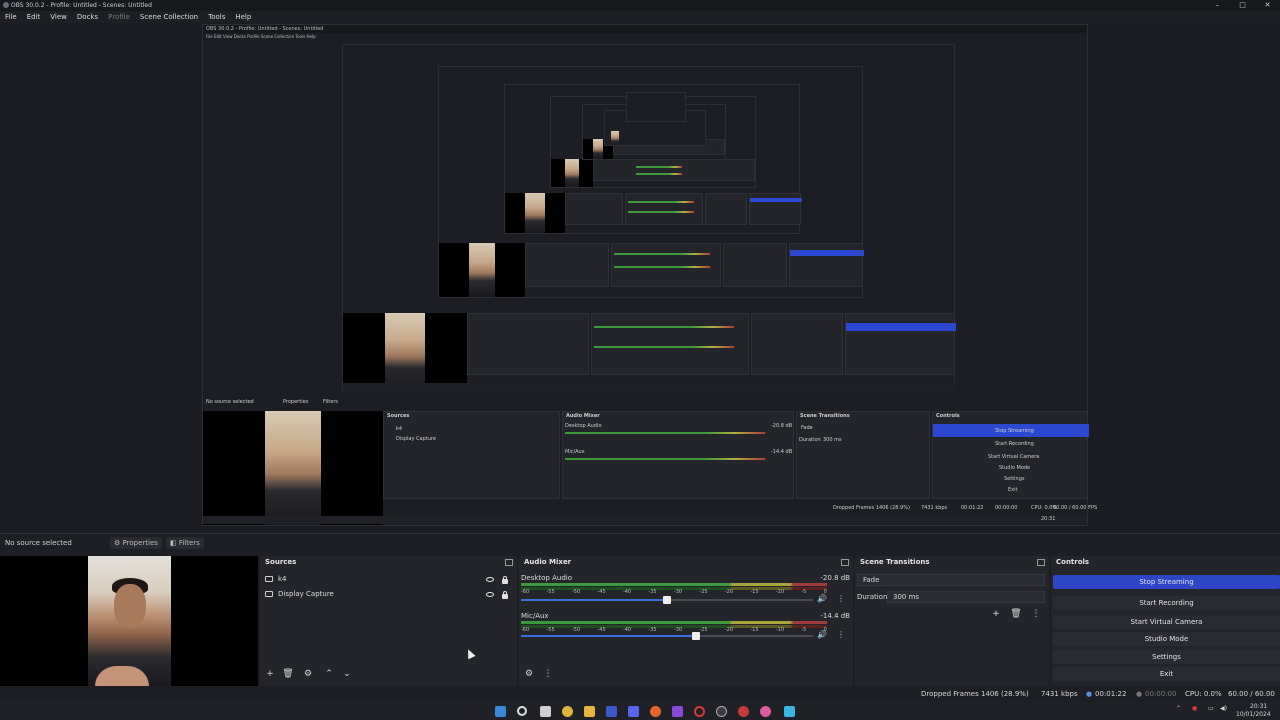 This screenshot has width=1280, height=720. I want to click on search-icon, so click(522, 711).